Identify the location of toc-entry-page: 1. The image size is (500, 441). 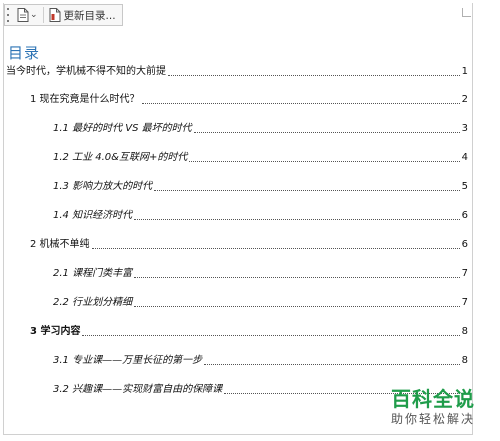
(464, 71).